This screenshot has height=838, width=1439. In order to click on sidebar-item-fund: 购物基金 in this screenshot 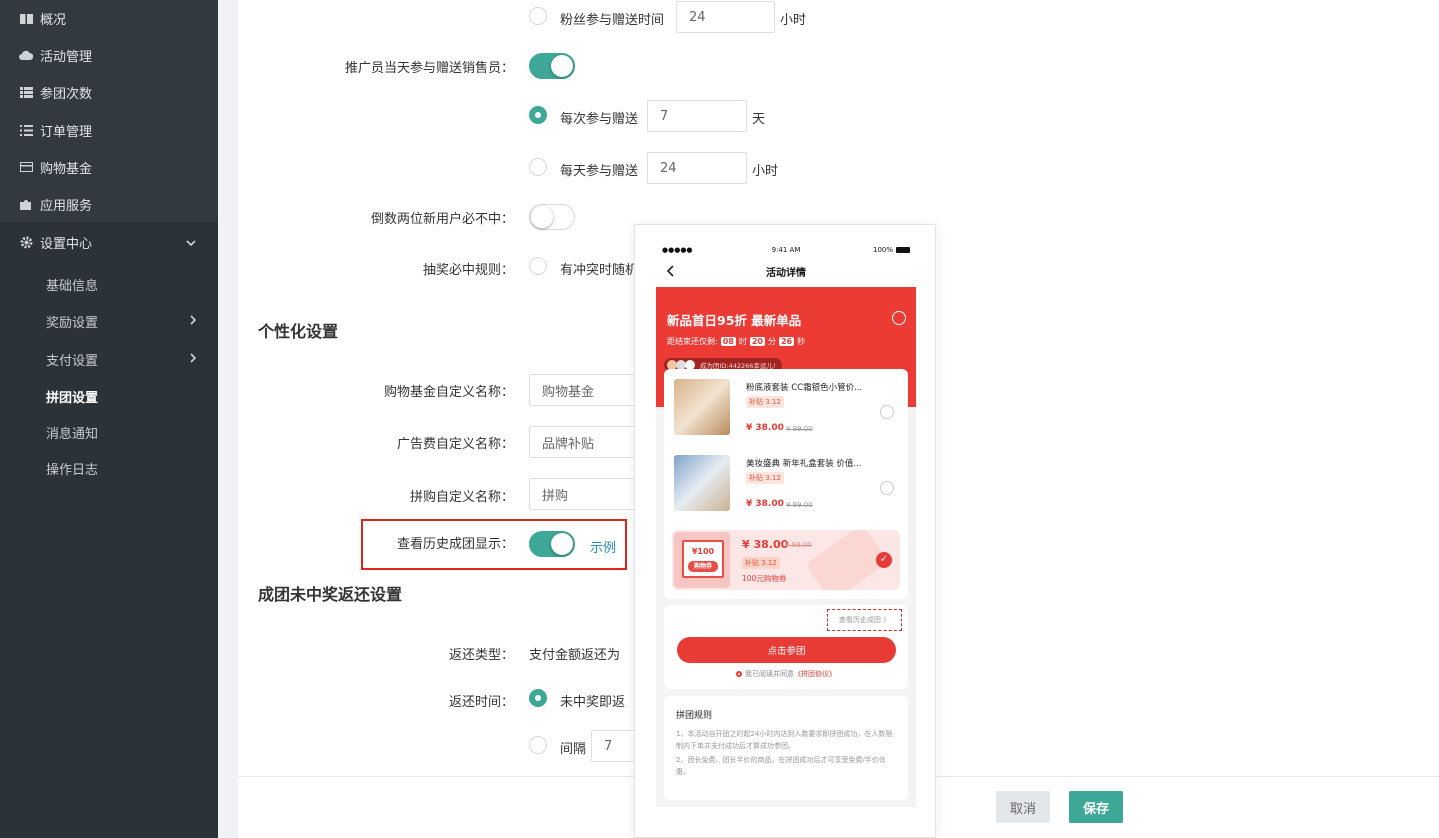, I will do `click(109, 167)`.